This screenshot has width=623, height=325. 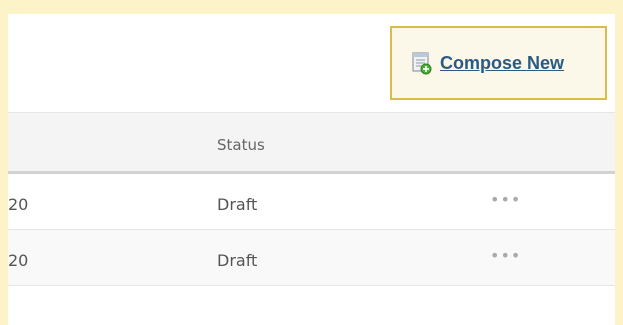 I want to click on compose-new-button: Compose New, so click(x=498, y=63).